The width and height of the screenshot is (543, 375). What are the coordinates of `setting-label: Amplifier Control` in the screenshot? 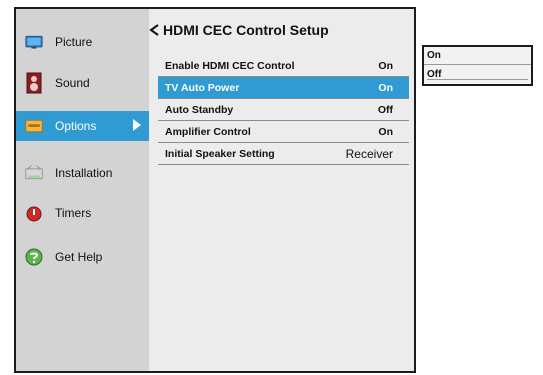 It's located at (208, 131).